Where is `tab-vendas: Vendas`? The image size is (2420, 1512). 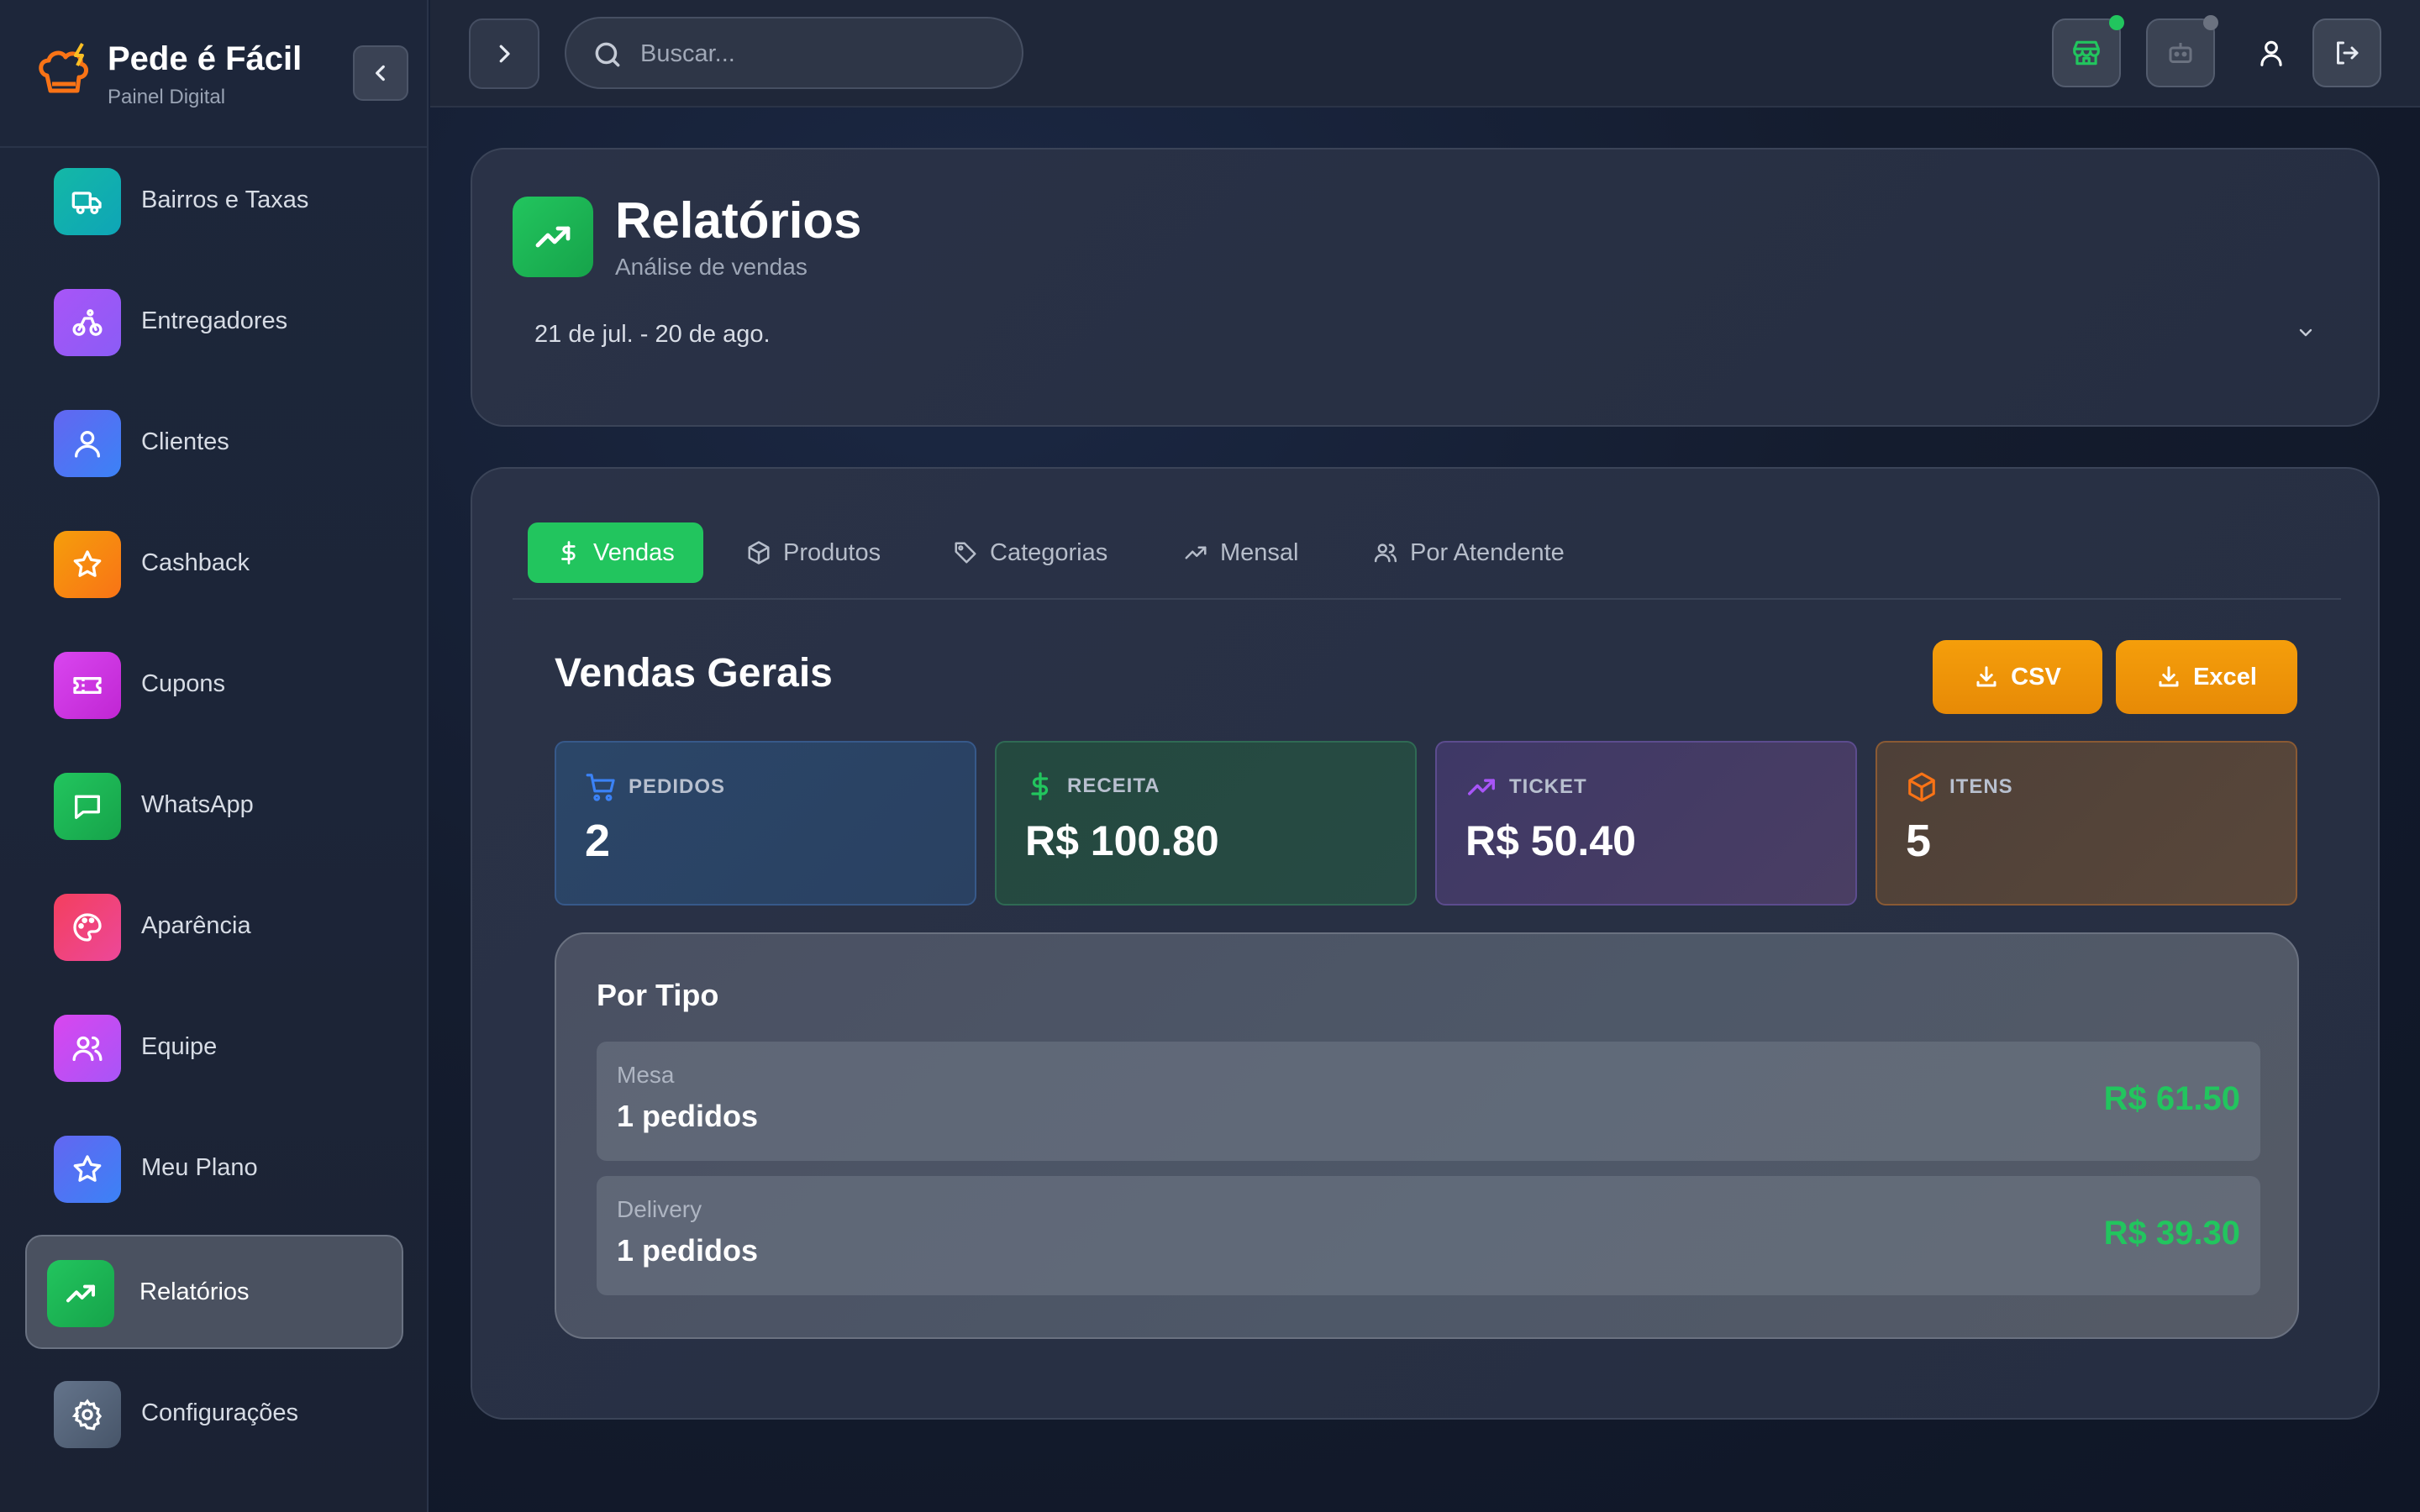 tab-vendas: Vendas is located at coordinates (615, 552).